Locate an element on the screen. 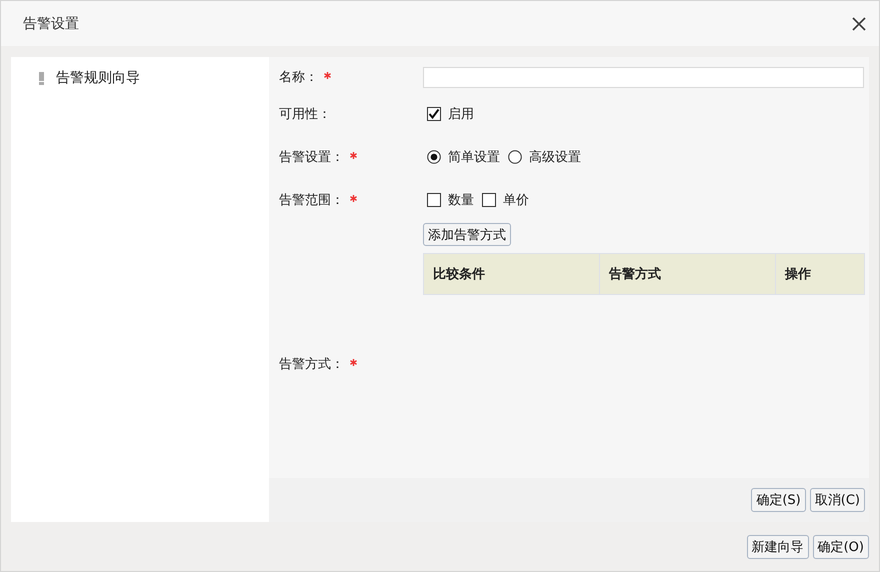  field-label: 可用性： is located at coordinates (305, 114).